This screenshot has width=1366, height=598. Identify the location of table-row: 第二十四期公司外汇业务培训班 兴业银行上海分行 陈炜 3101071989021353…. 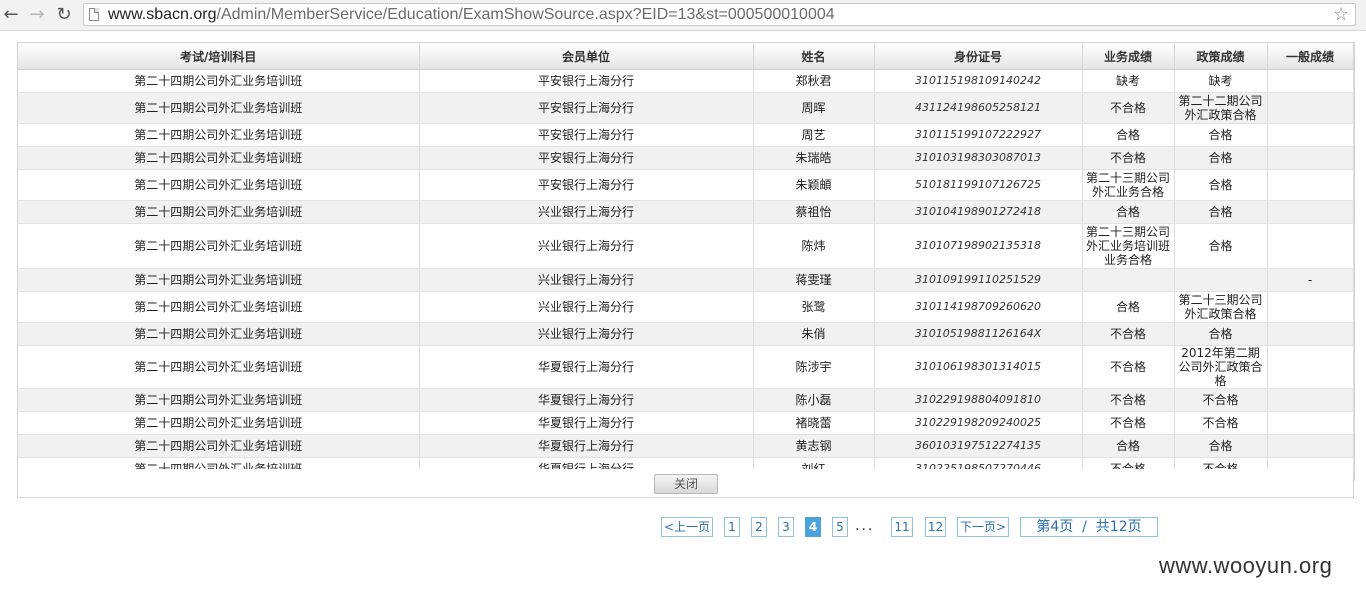
(686, 246).